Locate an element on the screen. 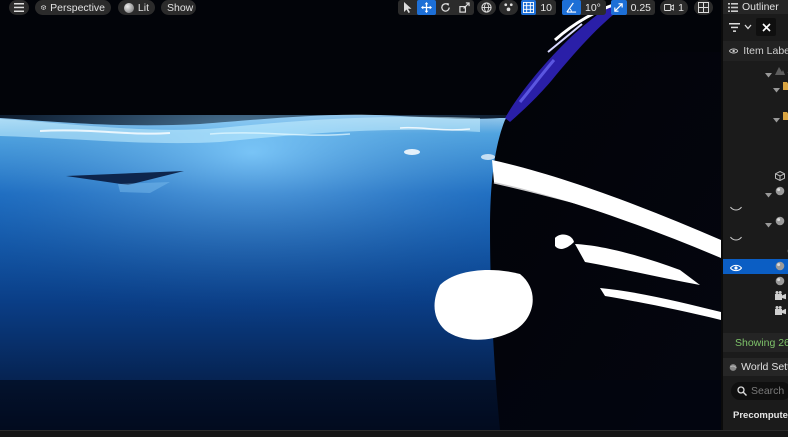 Image resolution: width=788 pixels, height=437 pixels. show-button: Show is located at coordinates (178, 7).